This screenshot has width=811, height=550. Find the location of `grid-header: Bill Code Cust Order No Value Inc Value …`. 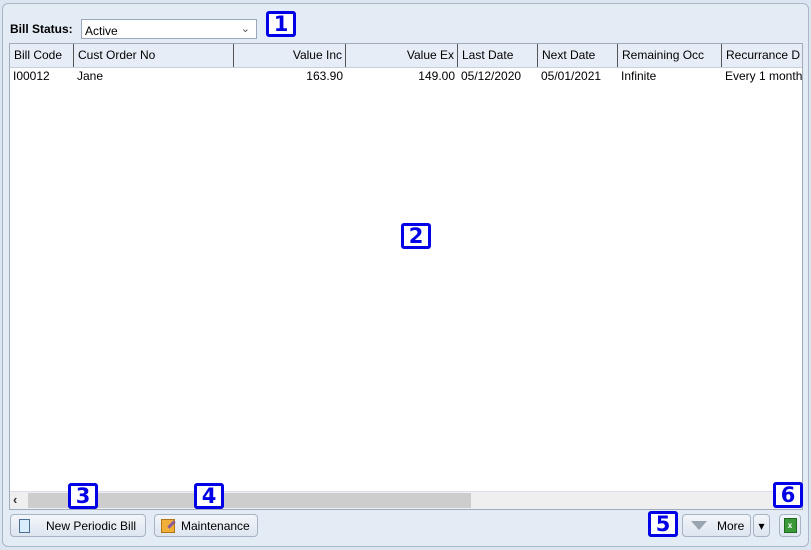

grid-header: Bill Code Cust Order No Value Inc Value … is located at coordinates (406, 56).